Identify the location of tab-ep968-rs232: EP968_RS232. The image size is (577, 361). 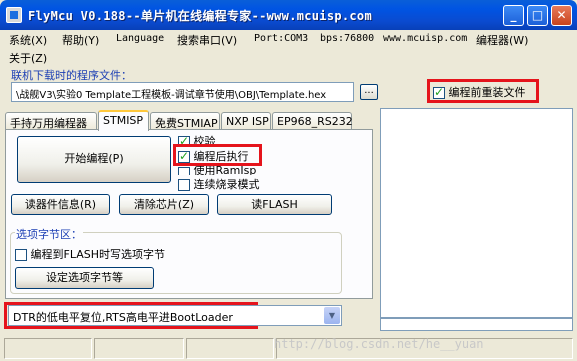
(312, 121).